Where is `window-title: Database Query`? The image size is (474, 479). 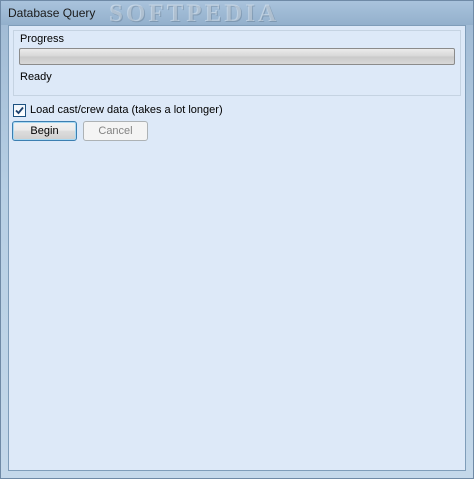
window-title: Database Query is located at coordinates (52, 13).